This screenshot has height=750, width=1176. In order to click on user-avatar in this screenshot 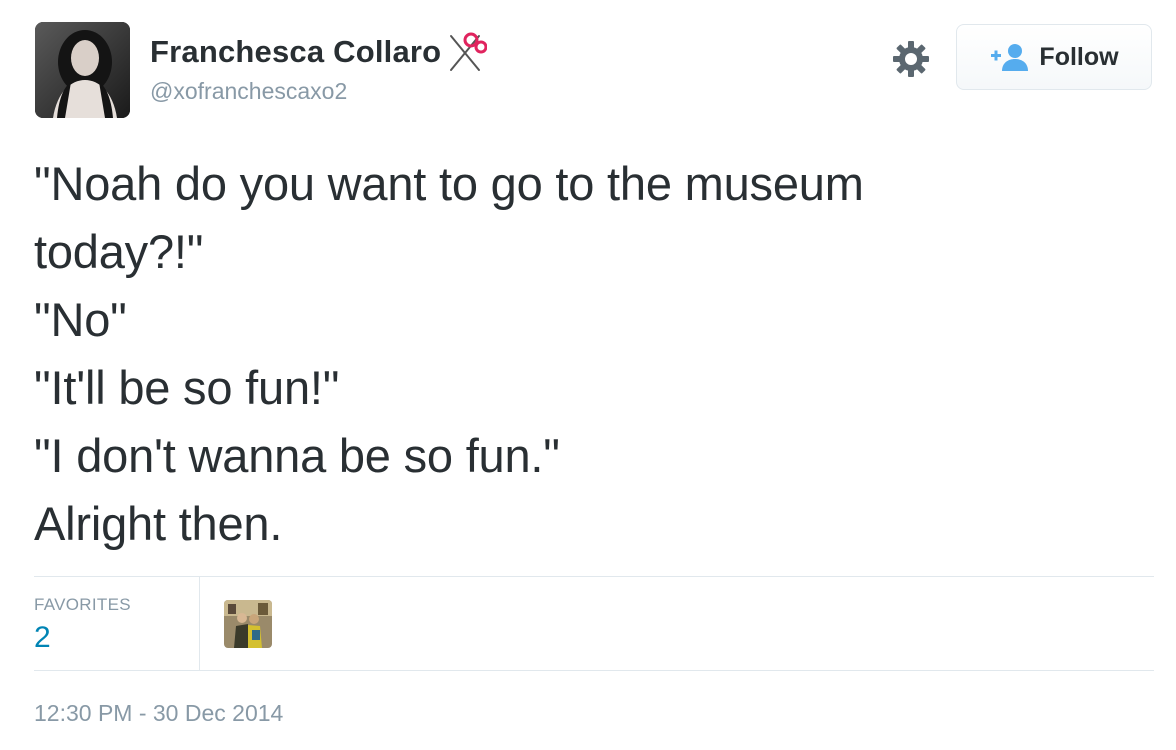, I will do `click(82, 70)`.